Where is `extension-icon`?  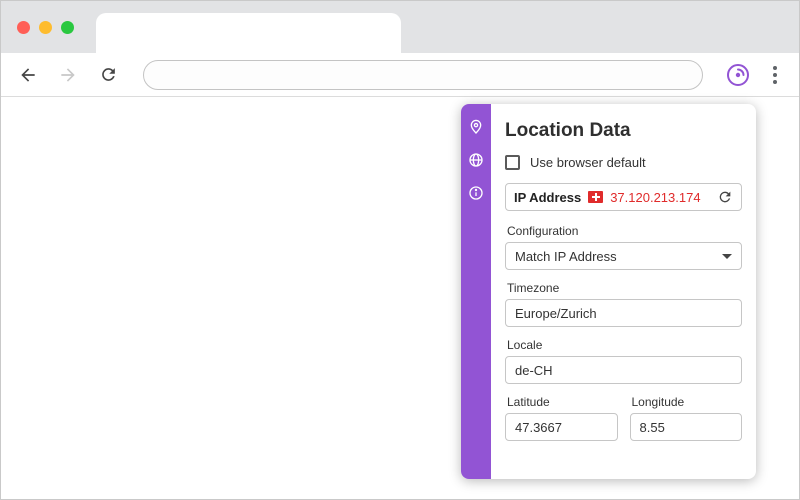 extension-icon is located at coordinates (738, 75).